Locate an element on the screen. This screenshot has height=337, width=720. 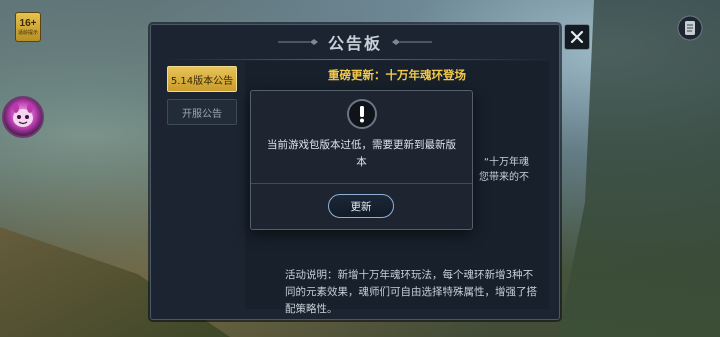
exclamation-icon is located at coordinates (362, 114).